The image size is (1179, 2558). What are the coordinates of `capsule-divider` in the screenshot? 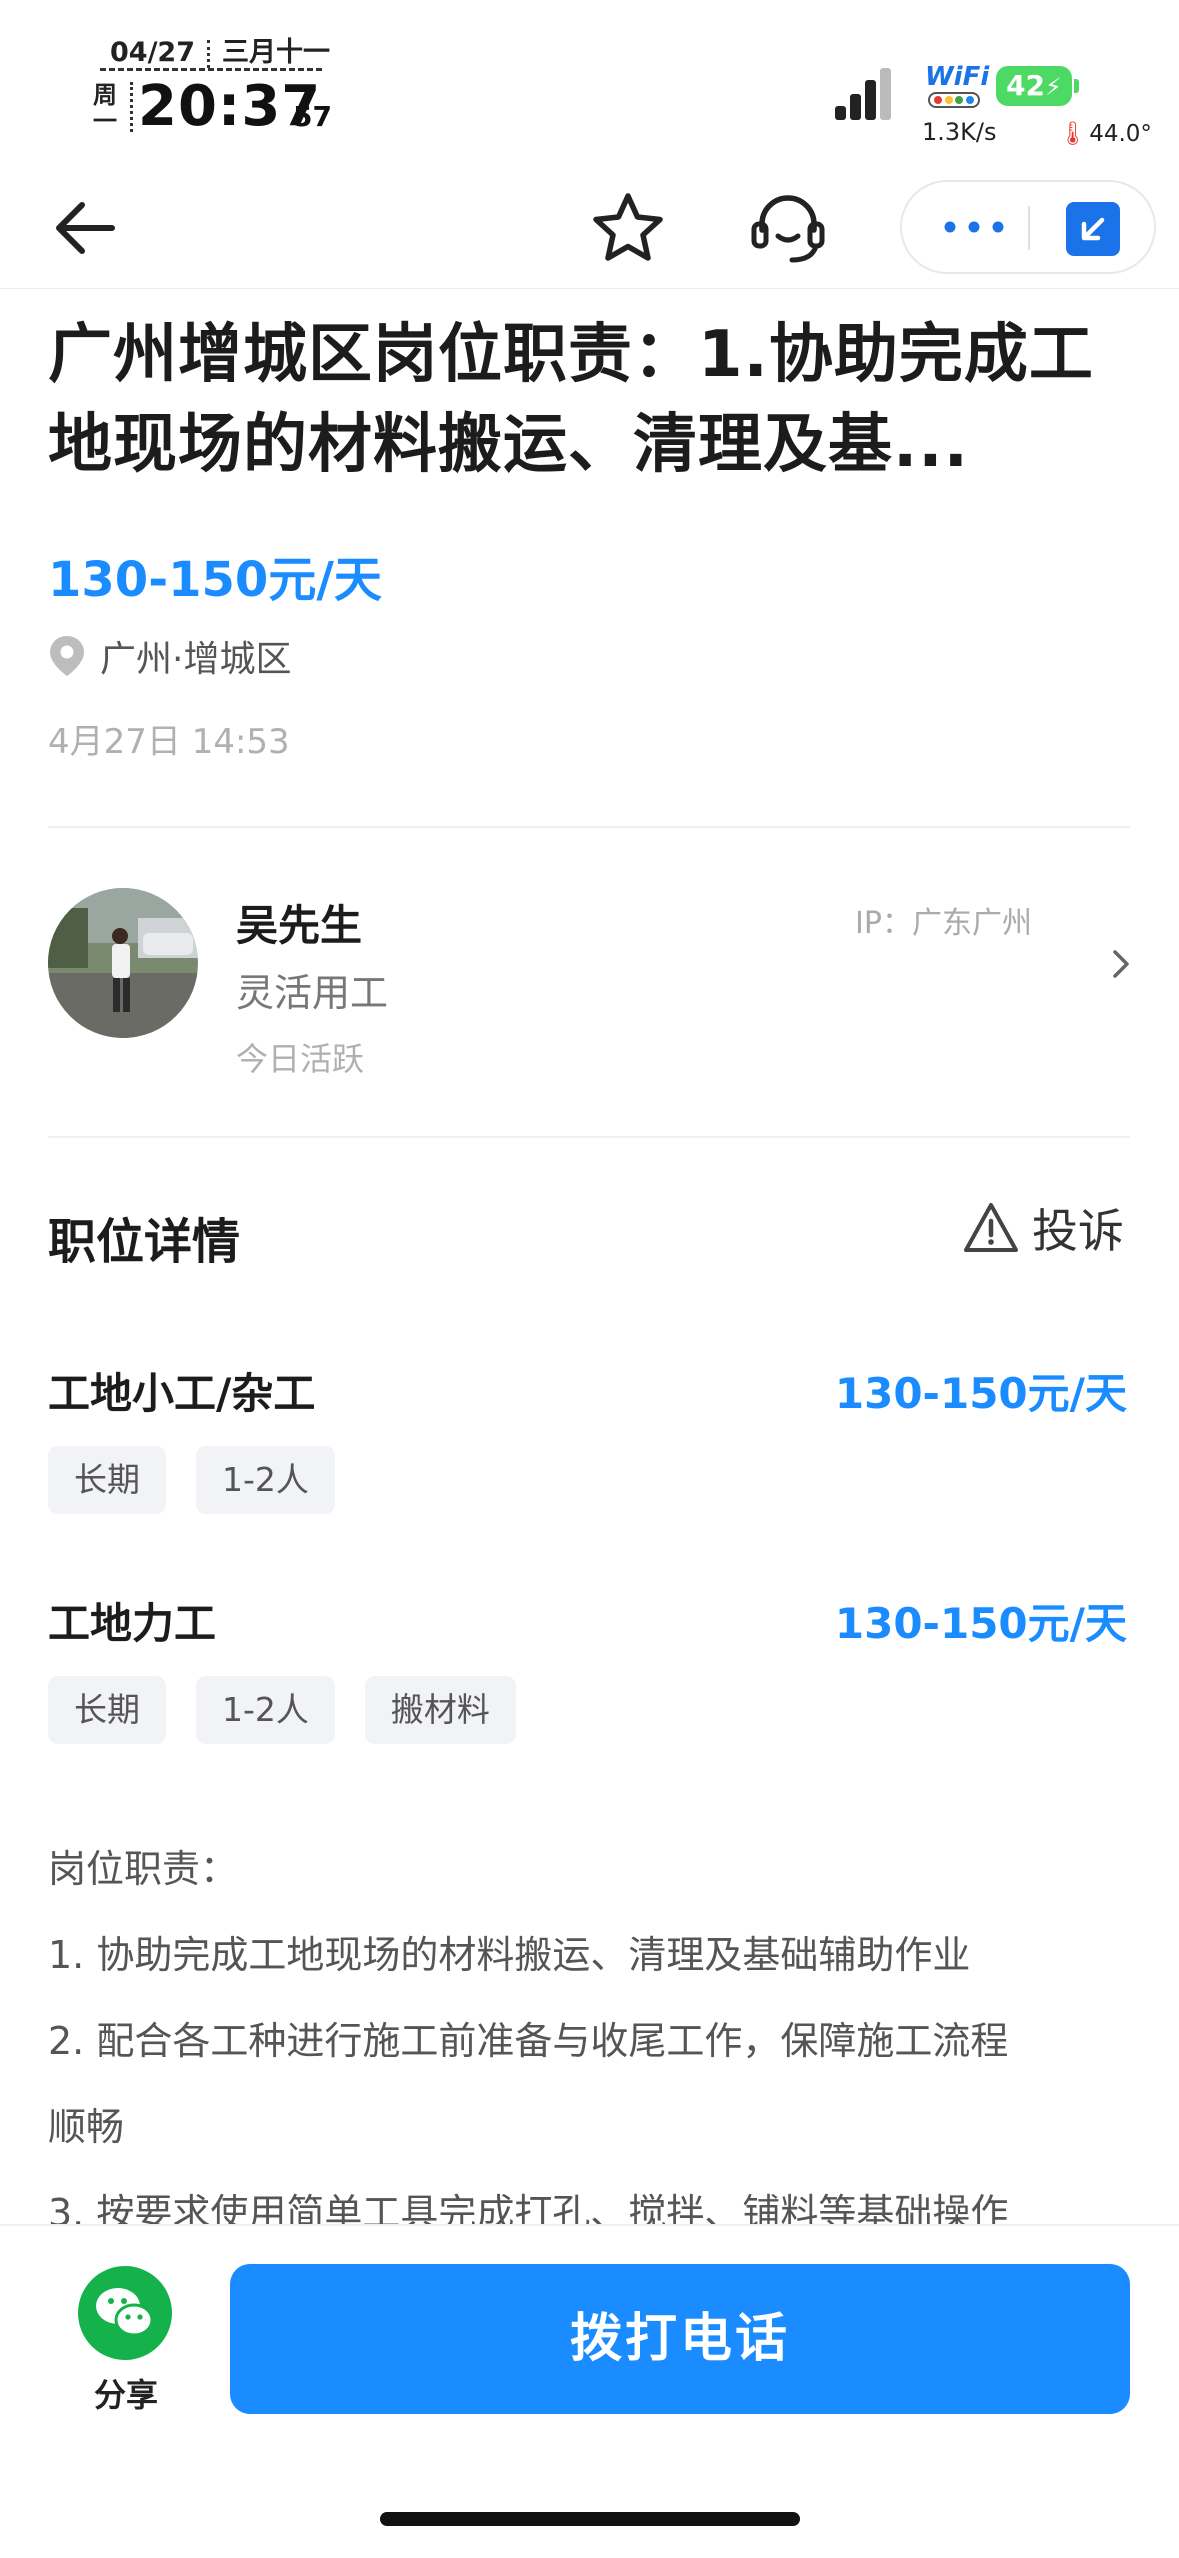 It's located at (1029, 228).